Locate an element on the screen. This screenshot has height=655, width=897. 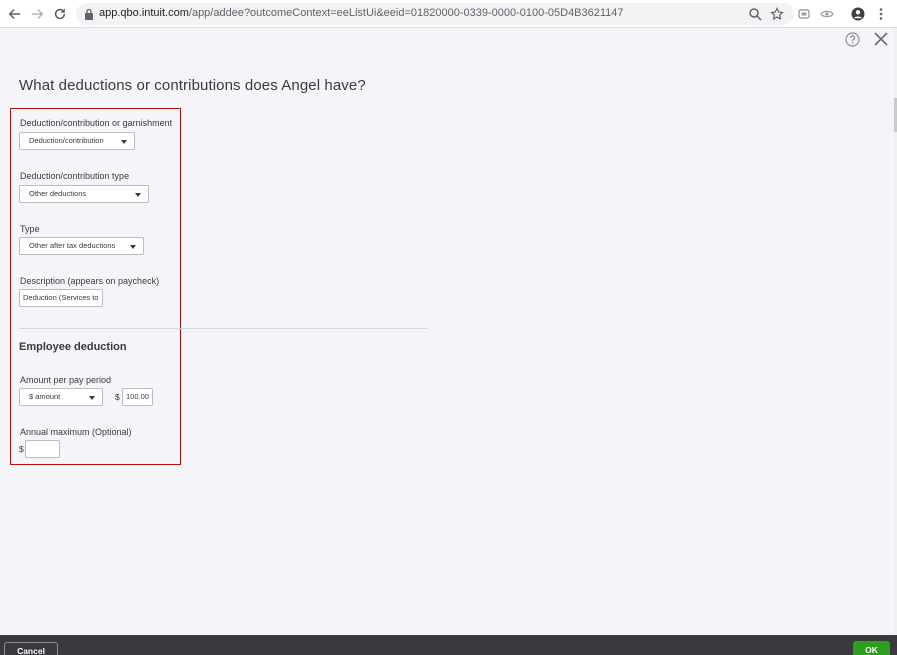
profile-avatar-icon is located at coordinates (858, 14).